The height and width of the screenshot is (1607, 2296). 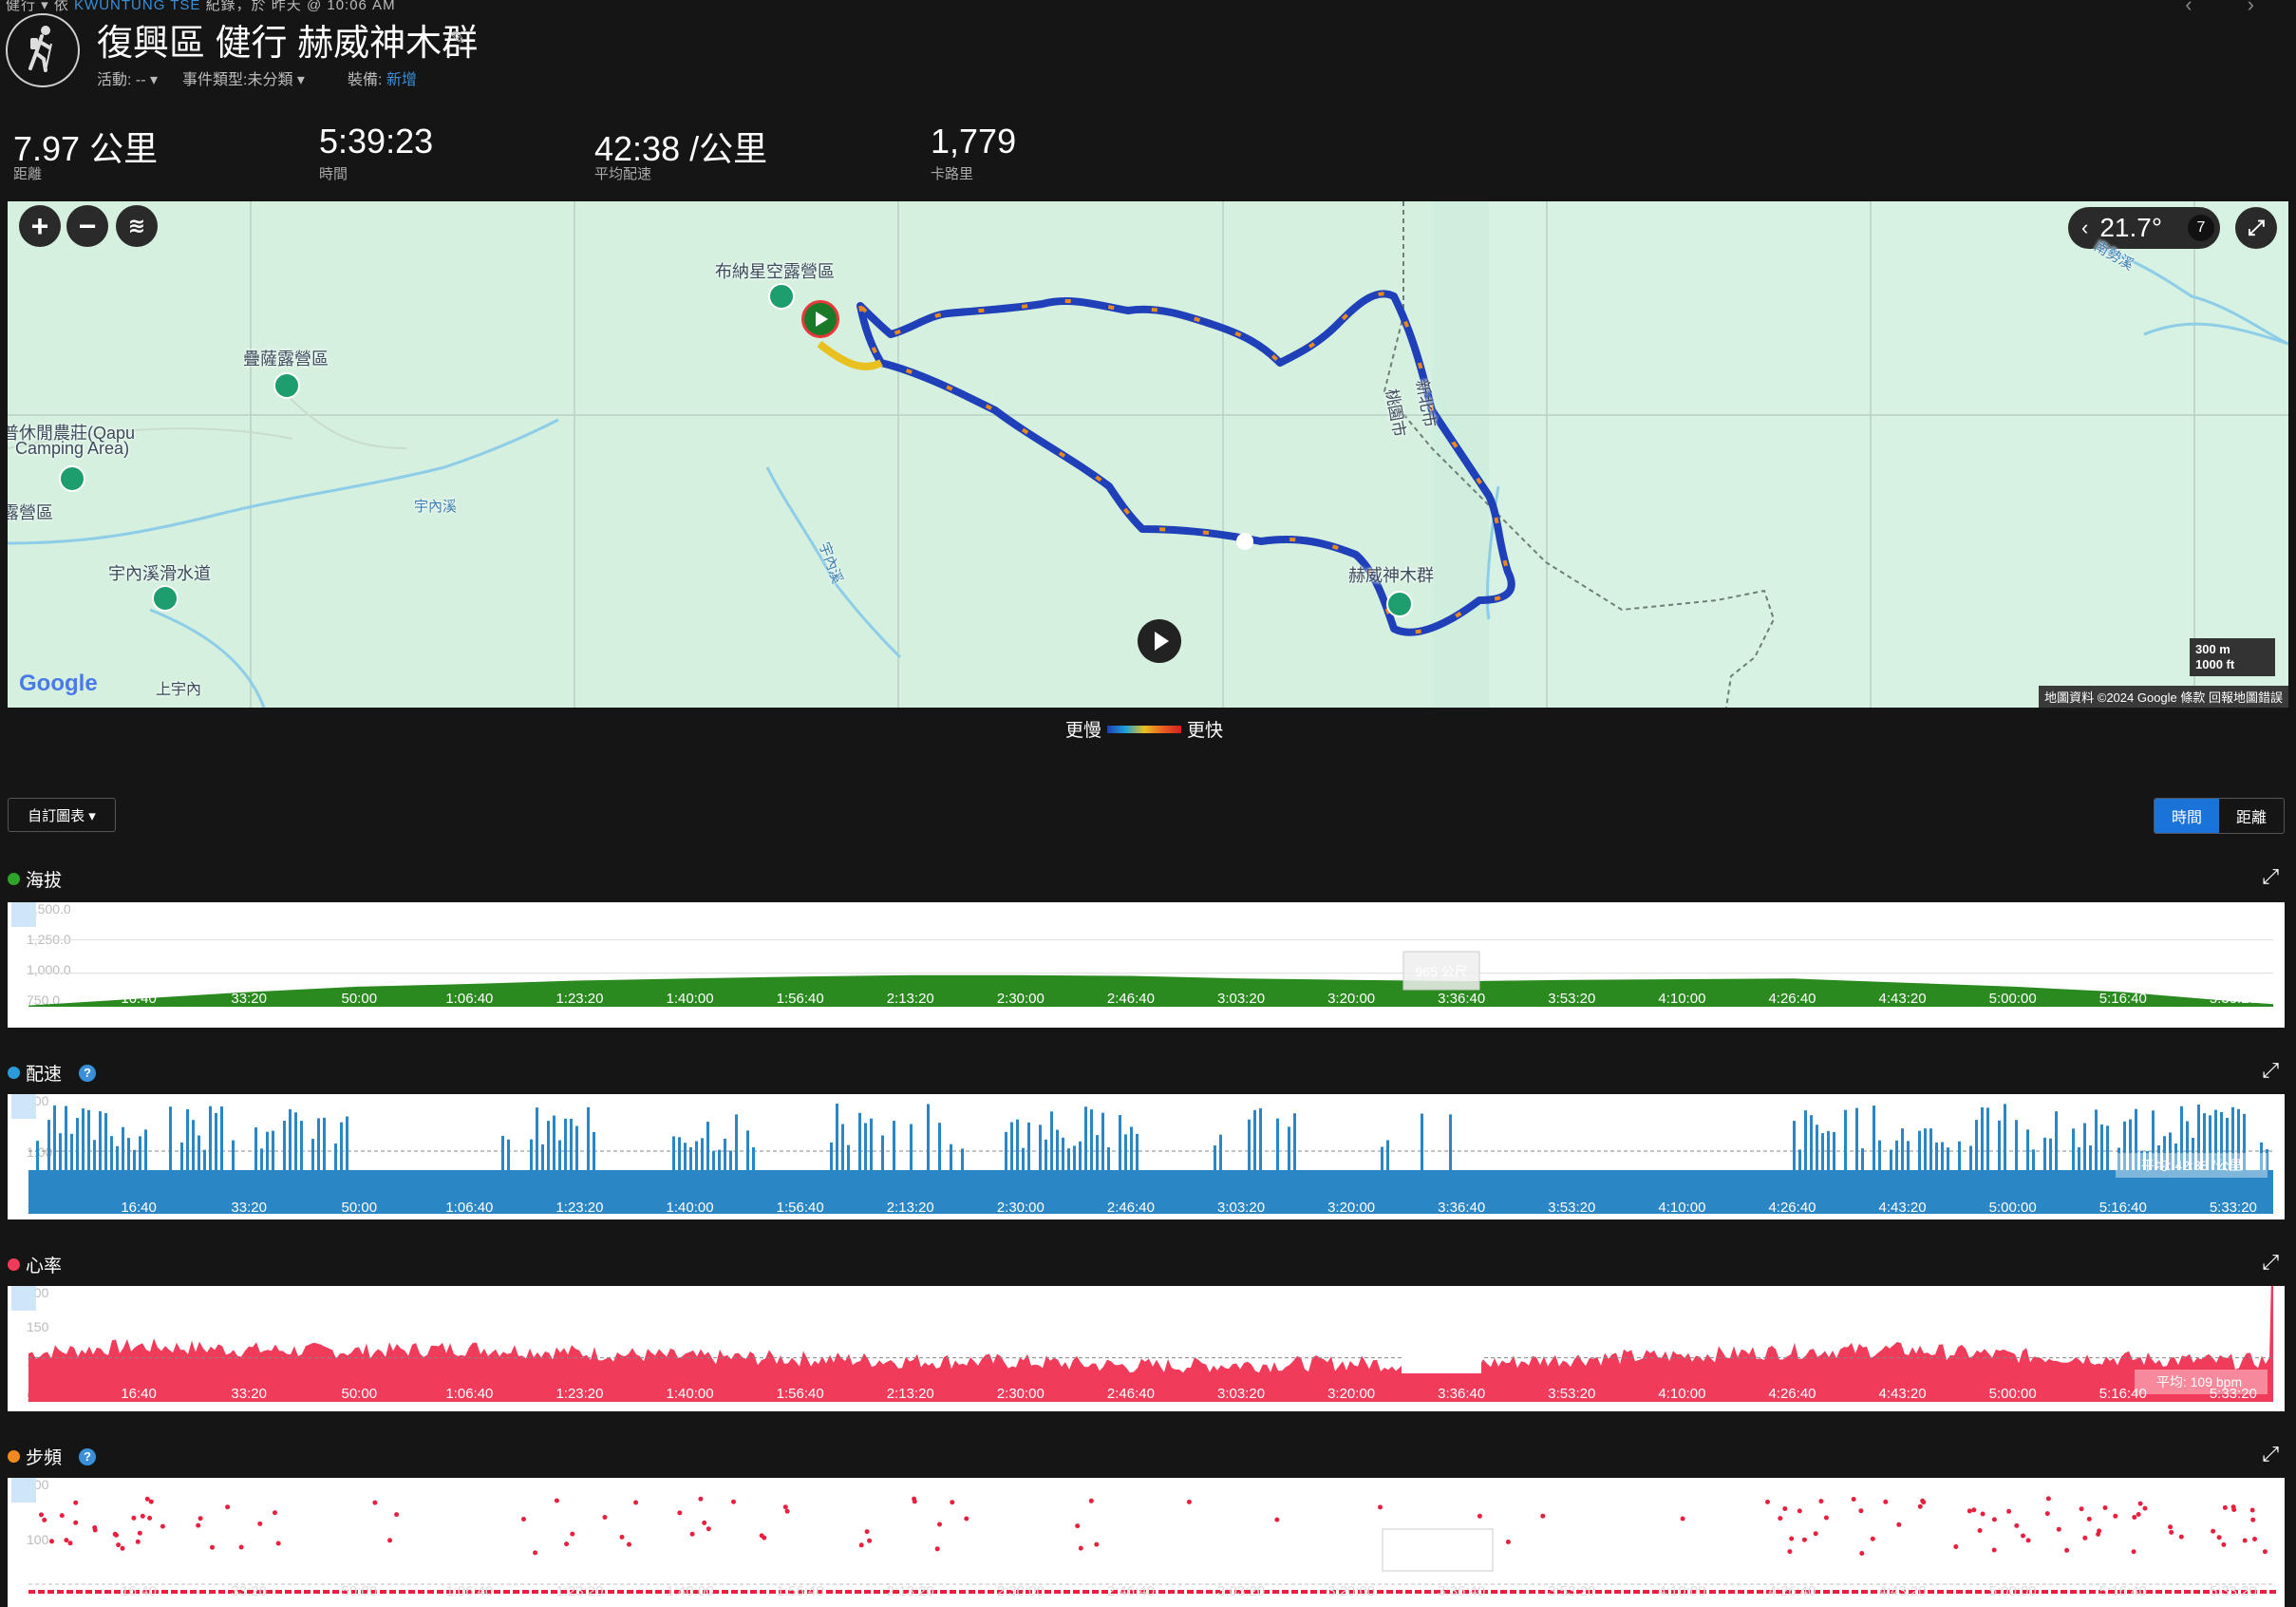 I want to click on layers-icon: ≋, so click(x=137, y=226).